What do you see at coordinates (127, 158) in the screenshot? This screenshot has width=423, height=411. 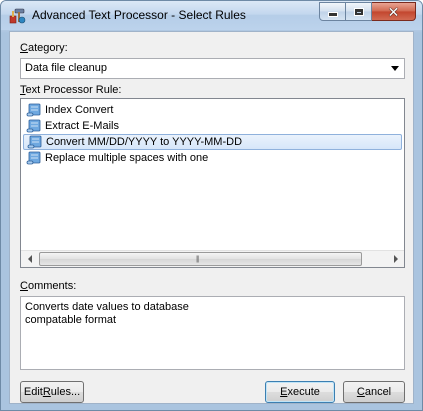 I see `list-item-label: Replace multiple spaces with one` at bounding box center [127, 158].